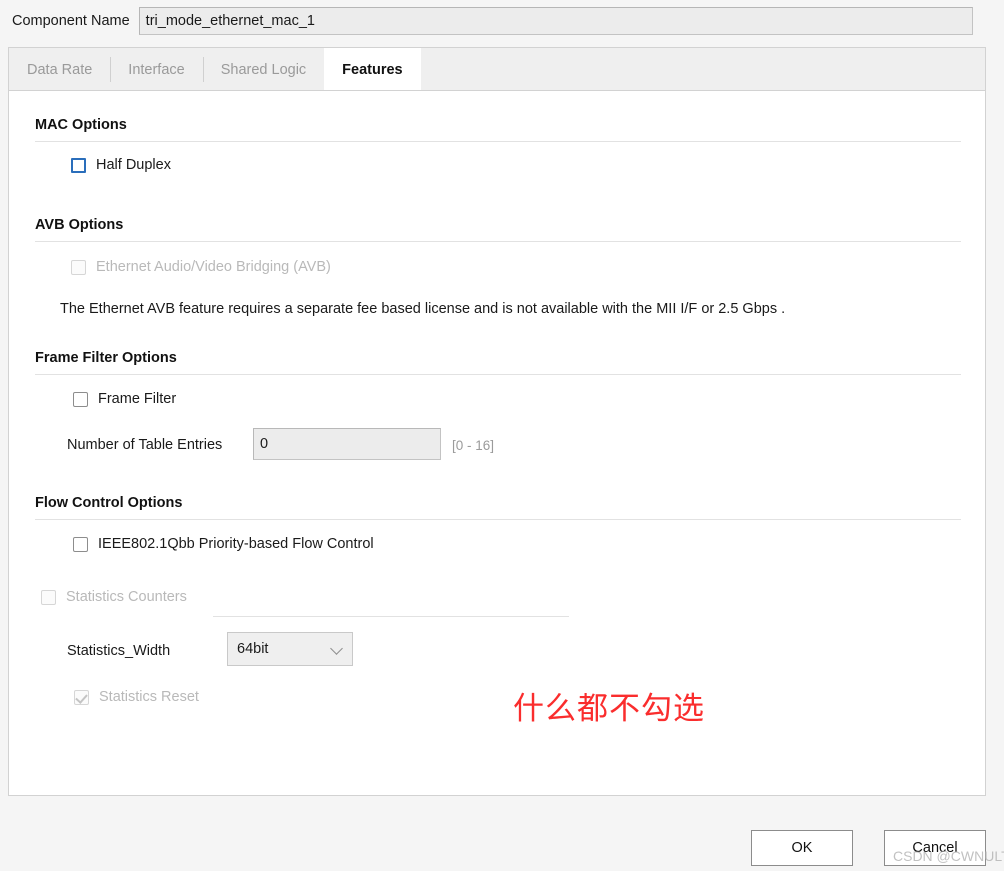  I want to click on watermark-text: CSDN @CWNULT, so click(948, 856).